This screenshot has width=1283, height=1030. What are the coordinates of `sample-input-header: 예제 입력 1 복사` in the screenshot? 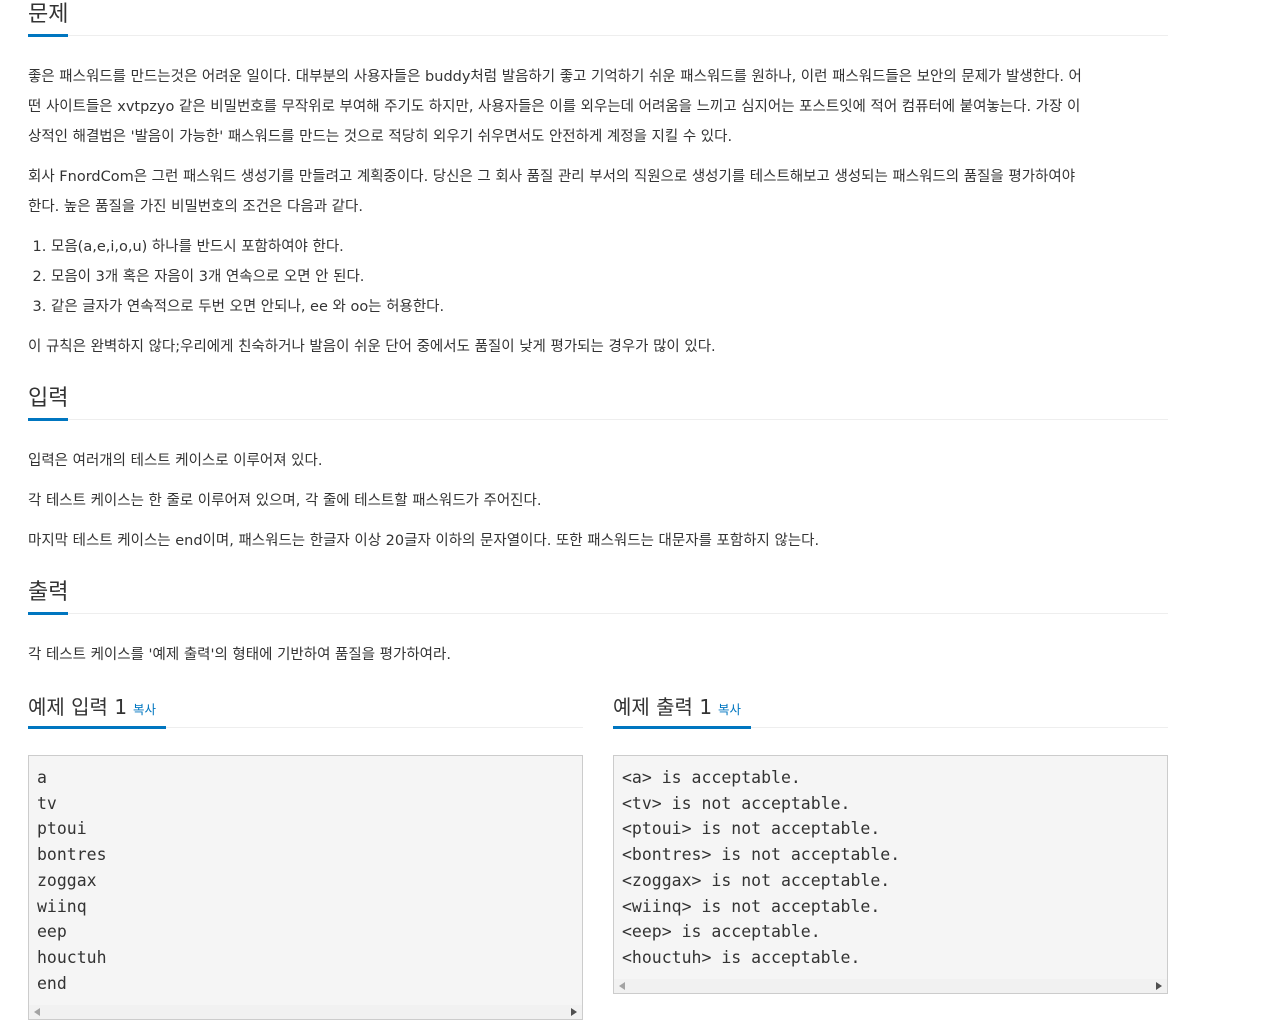 It's located at (305, 710).